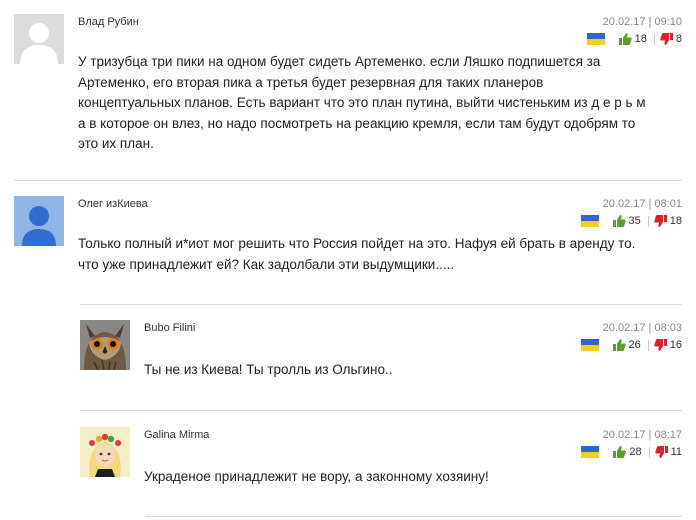 The height and width of the screenshot is (520, 696). I want to click on girl-avatar-image, so click(105, 452).